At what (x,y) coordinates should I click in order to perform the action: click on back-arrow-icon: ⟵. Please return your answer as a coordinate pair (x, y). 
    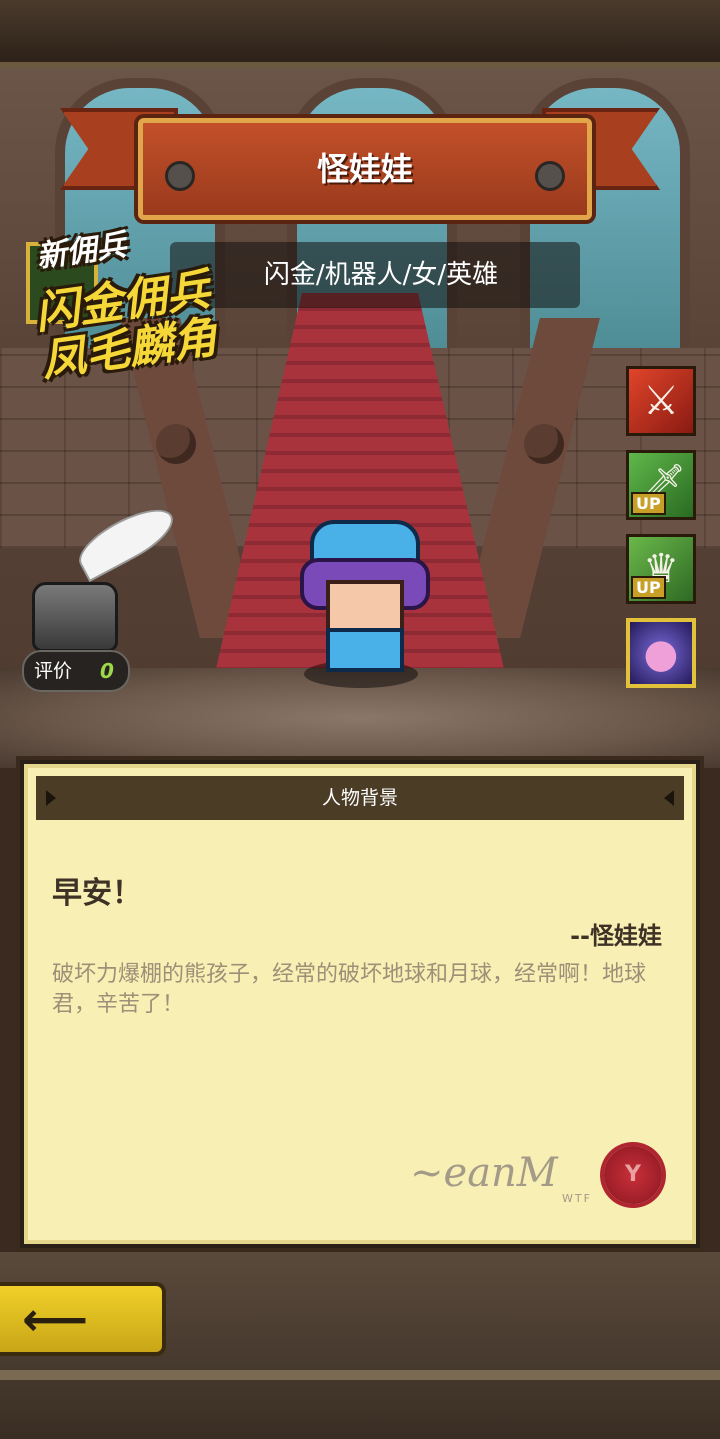
    Looking at the image, I should click on (55, 1319).